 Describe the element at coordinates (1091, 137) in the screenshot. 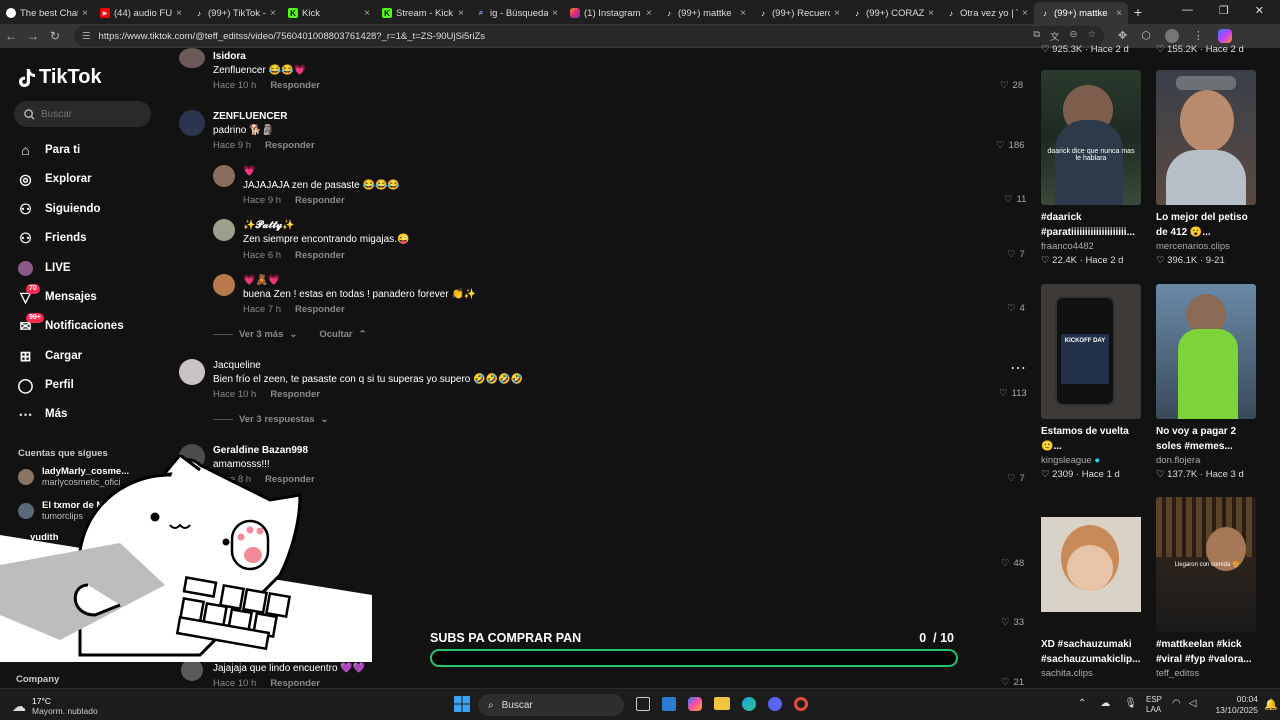

I see `video-thumbnail: daarick dice que nunca mas le hablara` at that location.